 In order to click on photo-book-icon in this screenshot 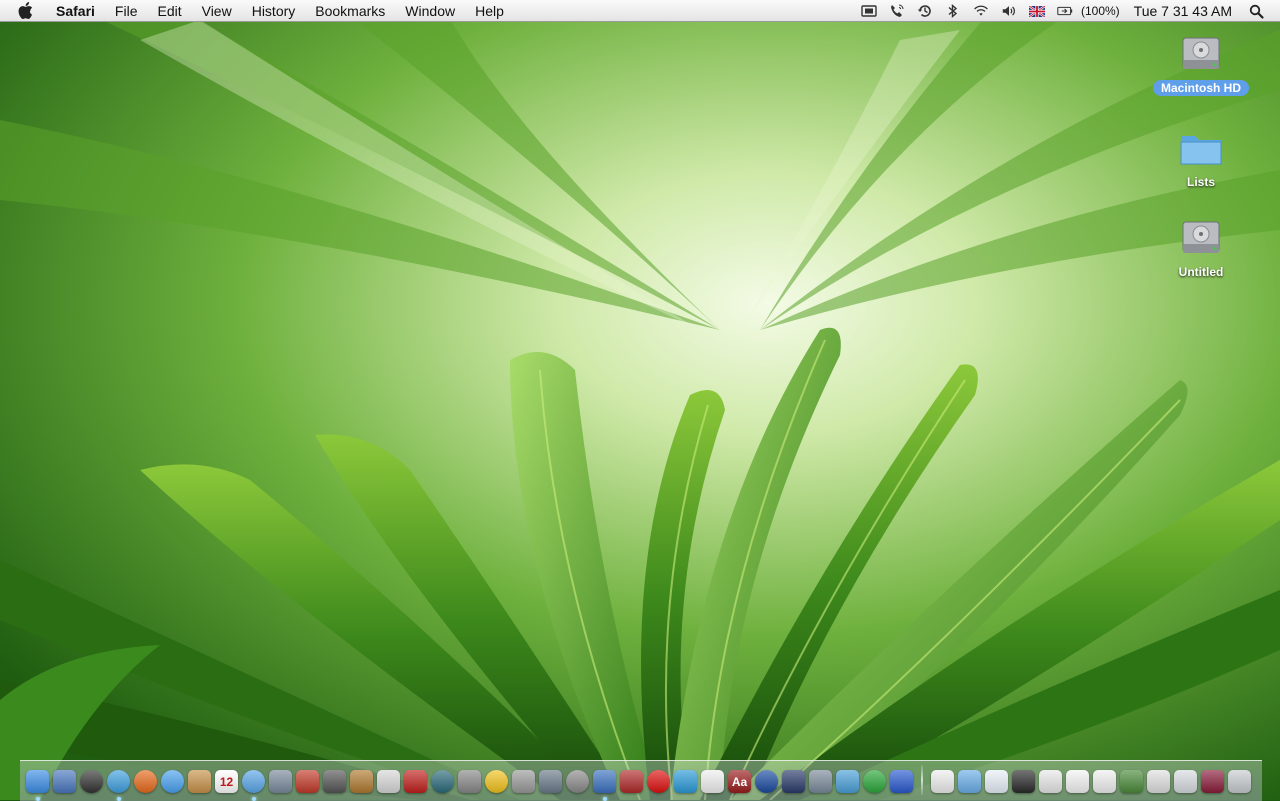, I will do `click(415, 781)`.